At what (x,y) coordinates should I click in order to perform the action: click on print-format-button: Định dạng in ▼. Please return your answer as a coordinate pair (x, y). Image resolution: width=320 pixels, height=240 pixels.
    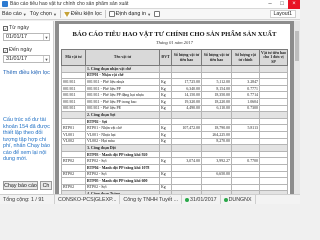
    Looking at the image, I should click on (129, 14).